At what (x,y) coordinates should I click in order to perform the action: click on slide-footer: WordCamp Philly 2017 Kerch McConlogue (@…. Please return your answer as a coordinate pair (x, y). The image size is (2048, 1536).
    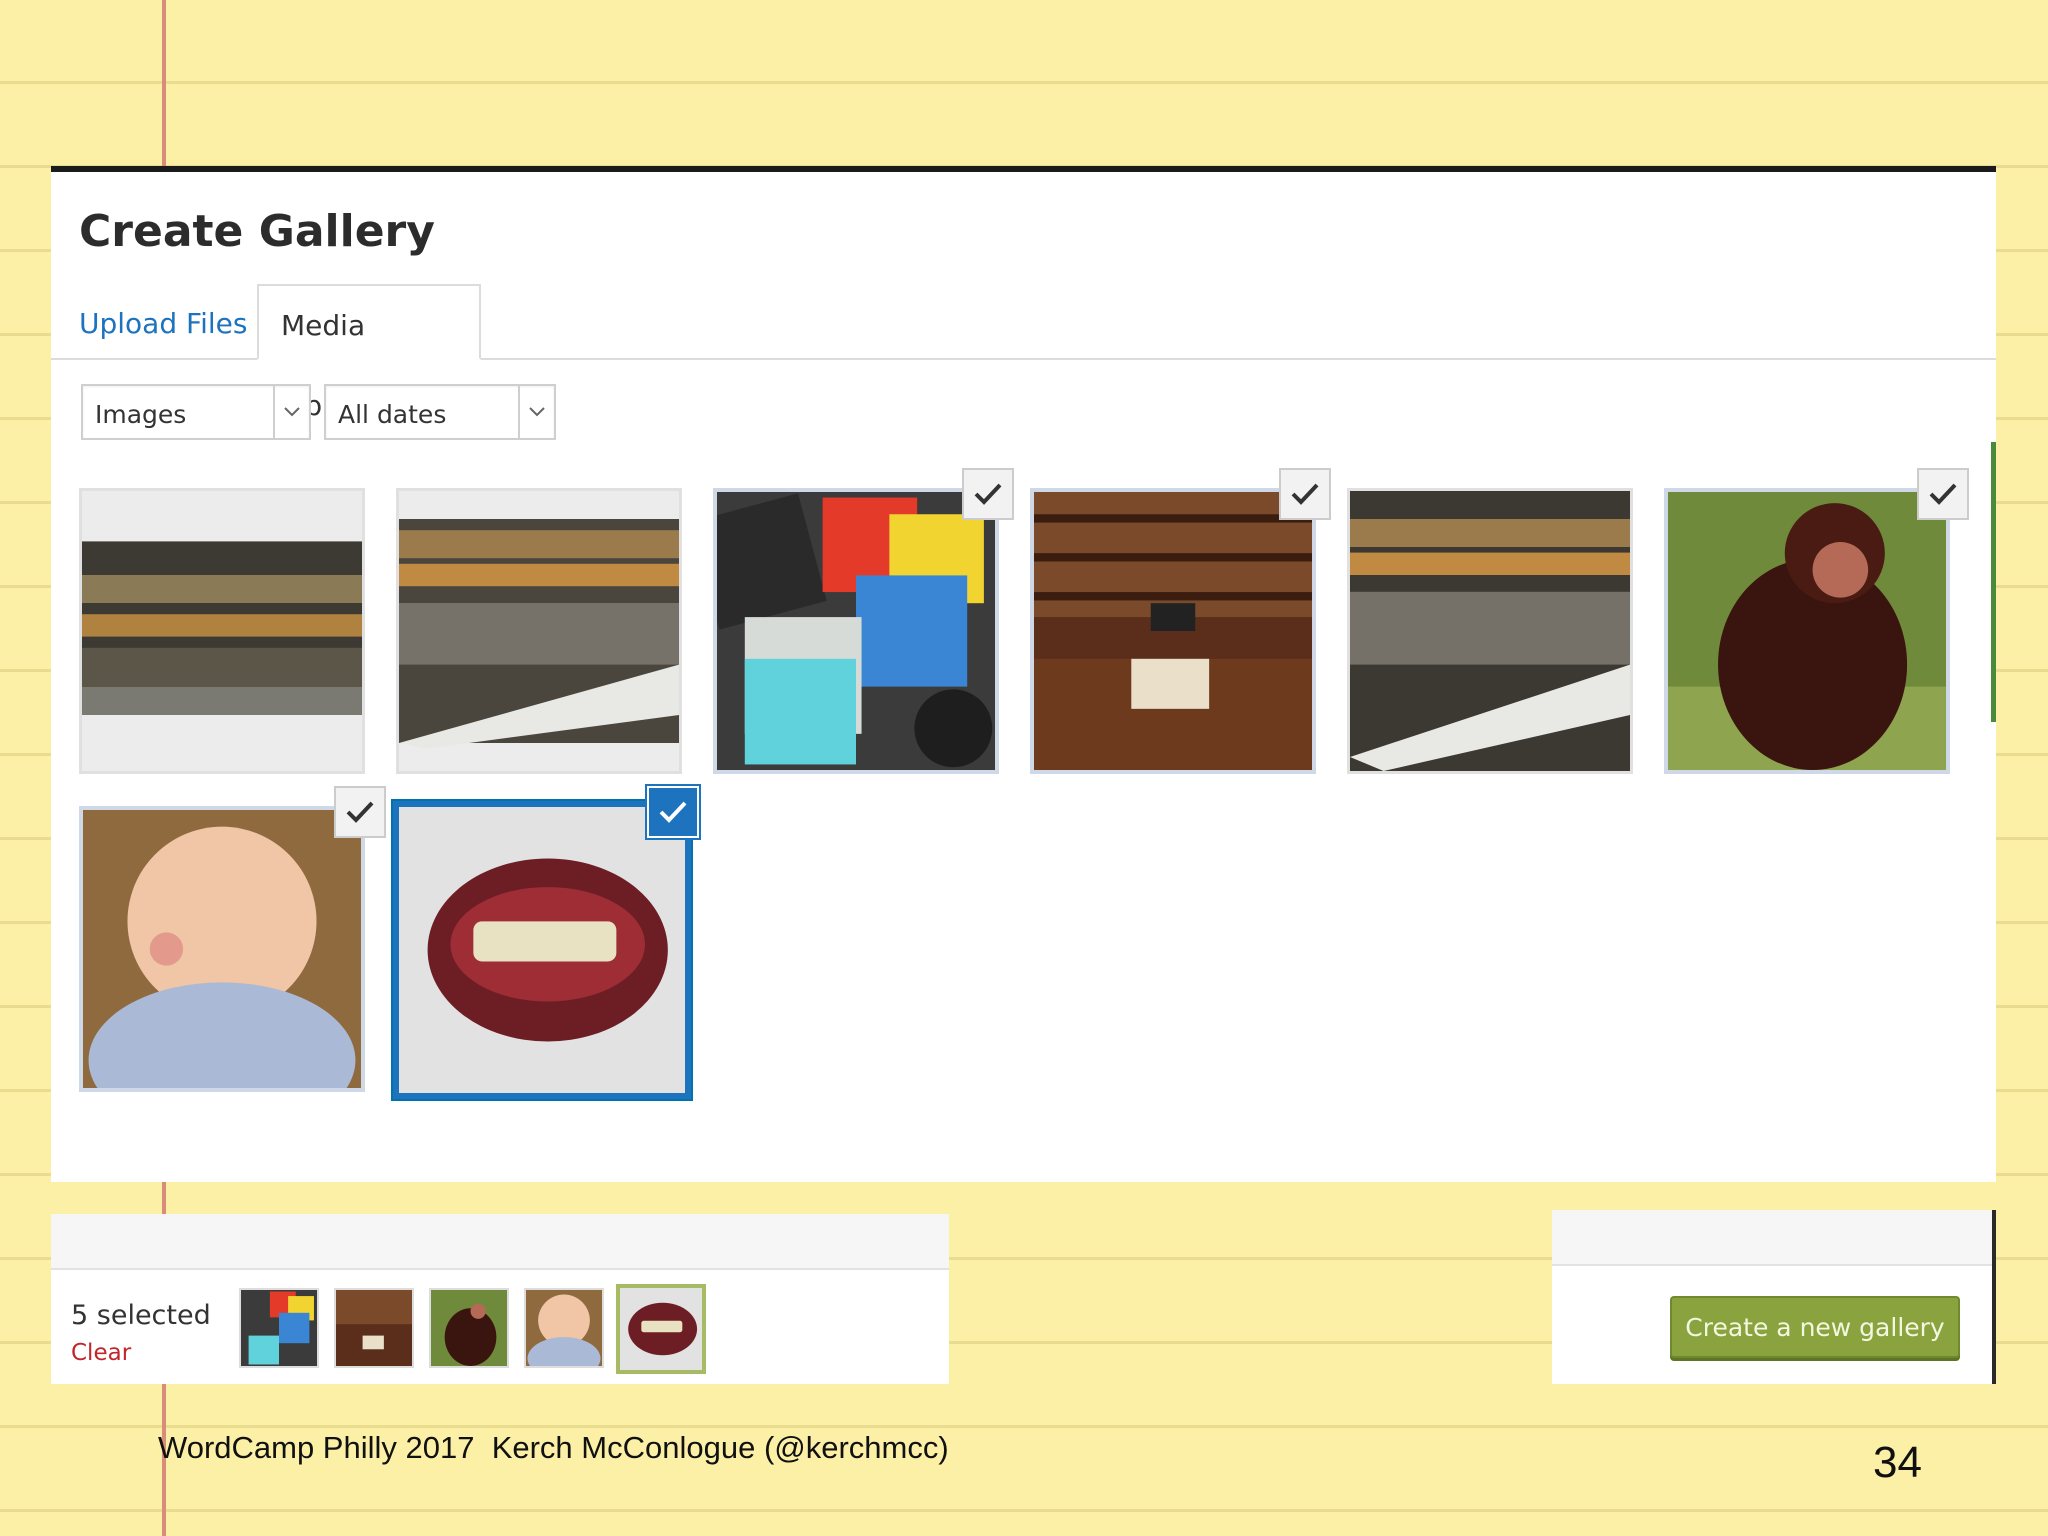
    Looking at the image, I should click on (553, 1447).